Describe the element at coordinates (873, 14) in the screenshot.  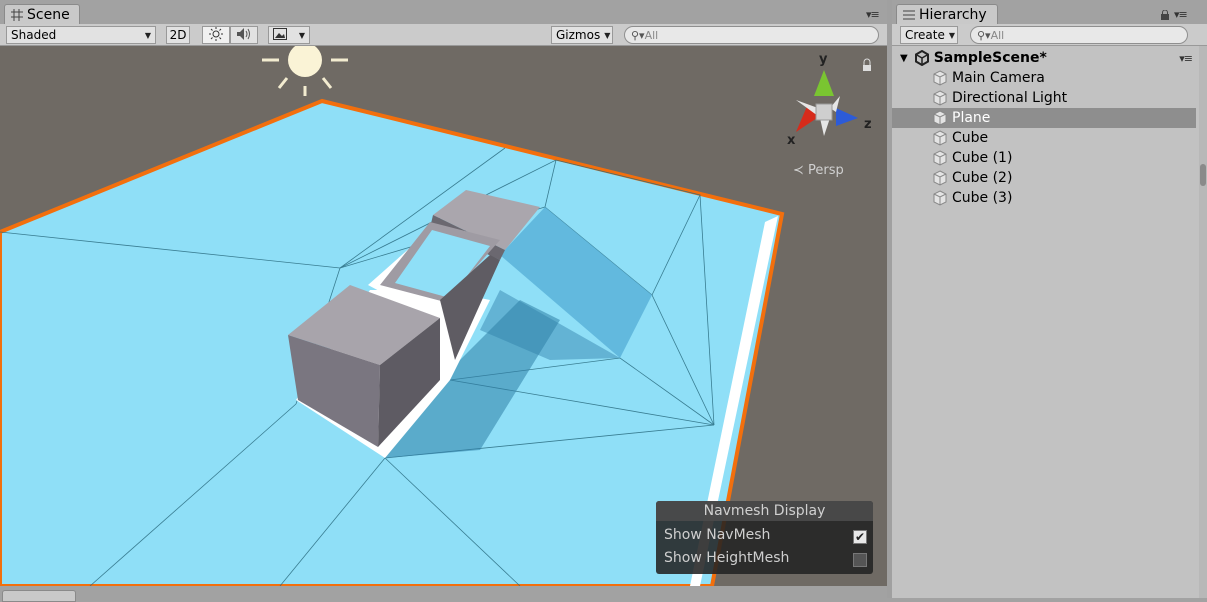
I see `scene-panel-menu-icon: ▾≡` at that location.